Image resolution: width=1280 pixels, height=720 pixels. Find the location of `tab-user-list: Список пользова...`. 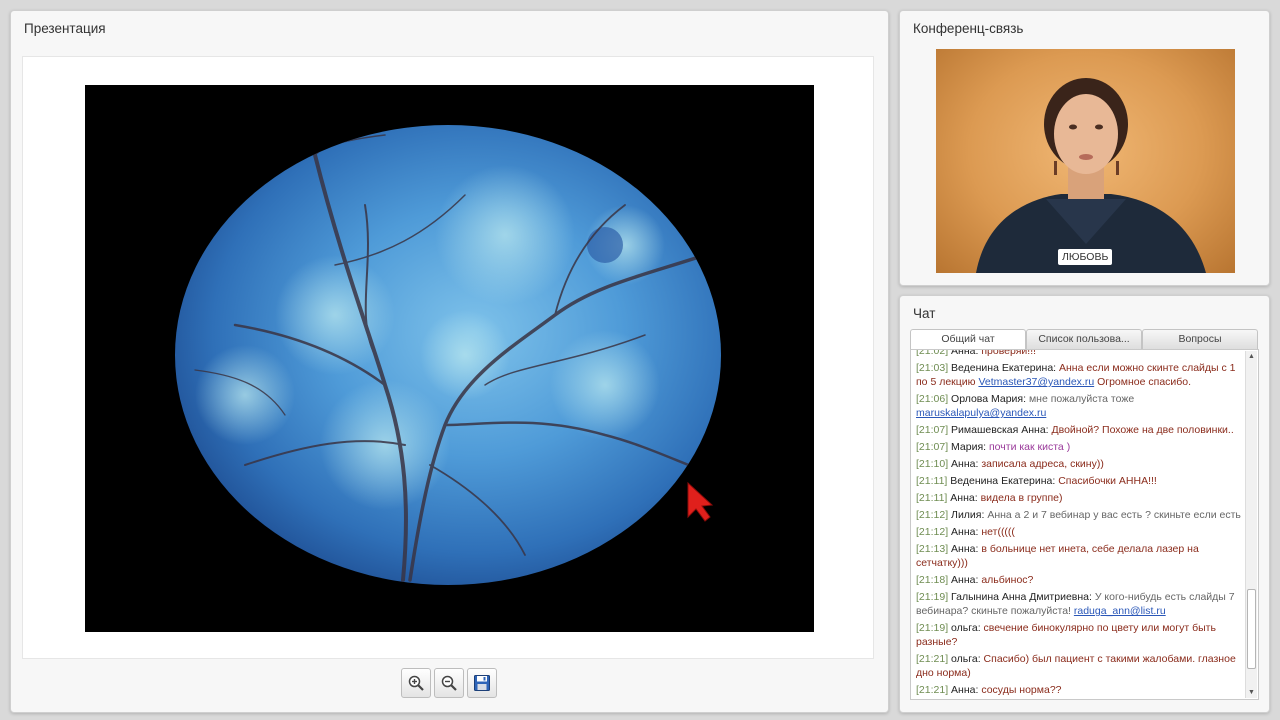

tab-user-list: Список пользова... is located at coordinates (1084, 339).